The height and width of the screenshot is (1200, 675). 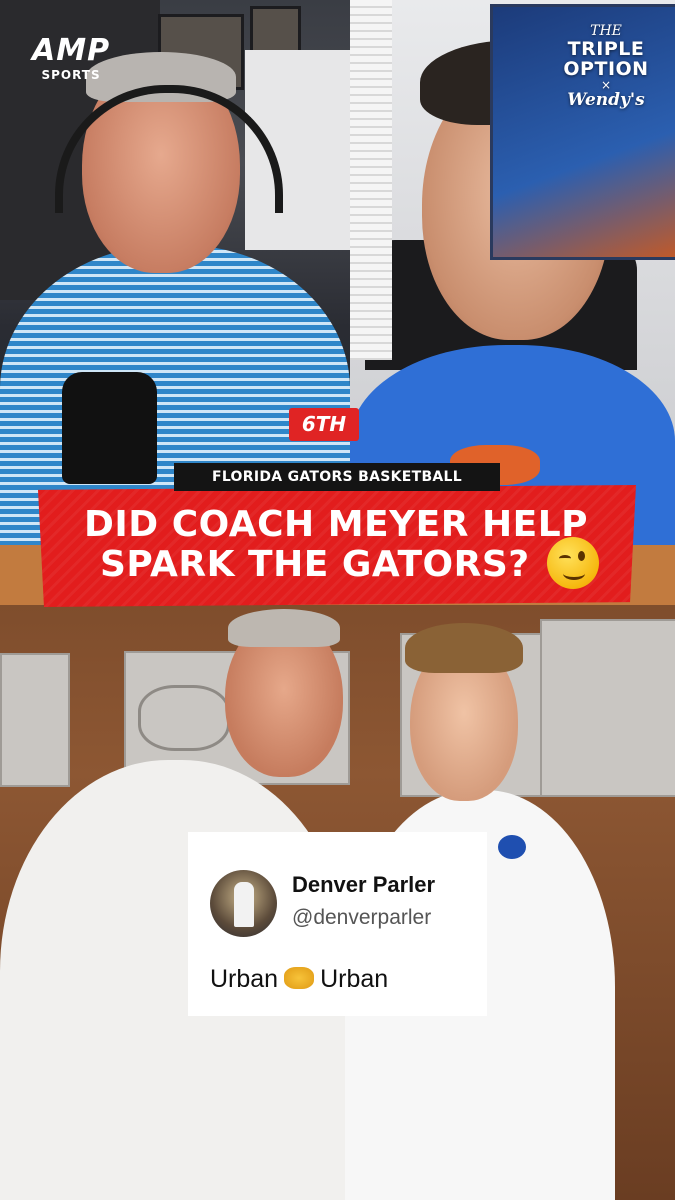 What do you see at coordinates (606, 69) in the screenshot?
I see `show-name-line-2: OPTION` at bounding box center [606, 69].